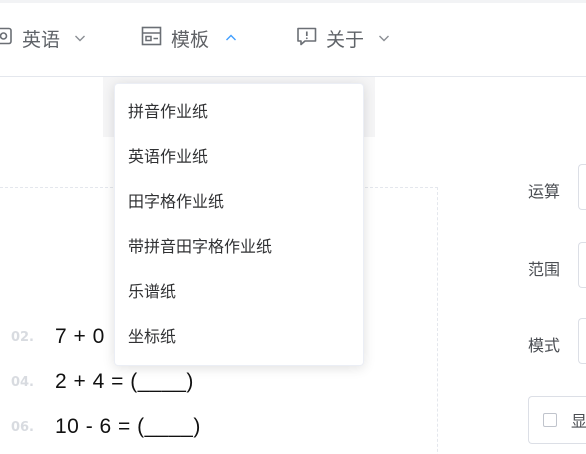  I want to click on dropdown-item-pinyin-tianzige-paper: 带拼音田字格作业纸, so click(239, 246).